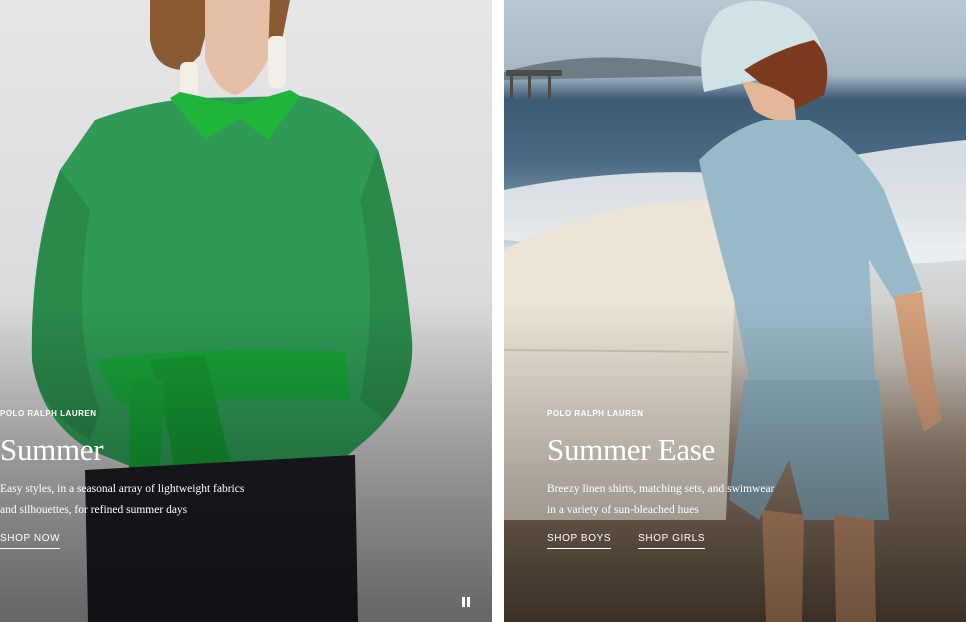 This screenshot has height=622, width=966. Describe the element at coordinates (30, 541) in the screenshot. I see `shop-now-link: SHOP NOW` at that location.